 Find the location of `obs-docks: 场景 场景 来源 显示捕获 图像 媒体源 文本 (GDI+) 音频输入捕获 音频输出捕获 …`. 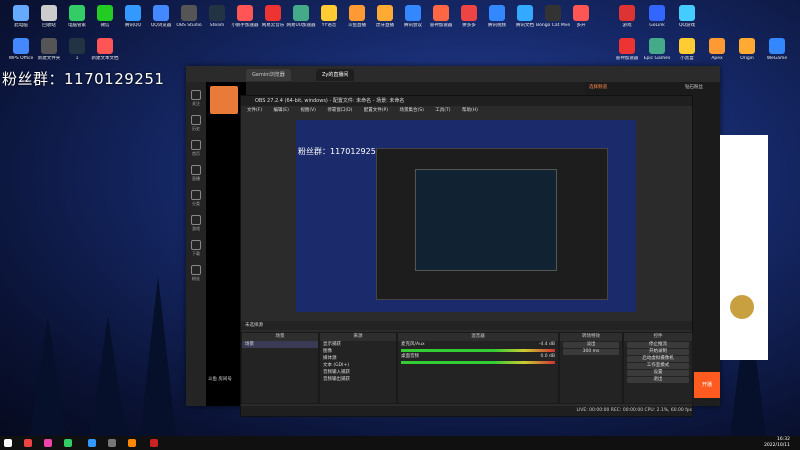

obs-docks: 场景 场景 来源 显示捕获 图像 媒体源 文本 (GDI+) 音频输入捕获 音频输出捕获 … is located at coordinates (467, 369).